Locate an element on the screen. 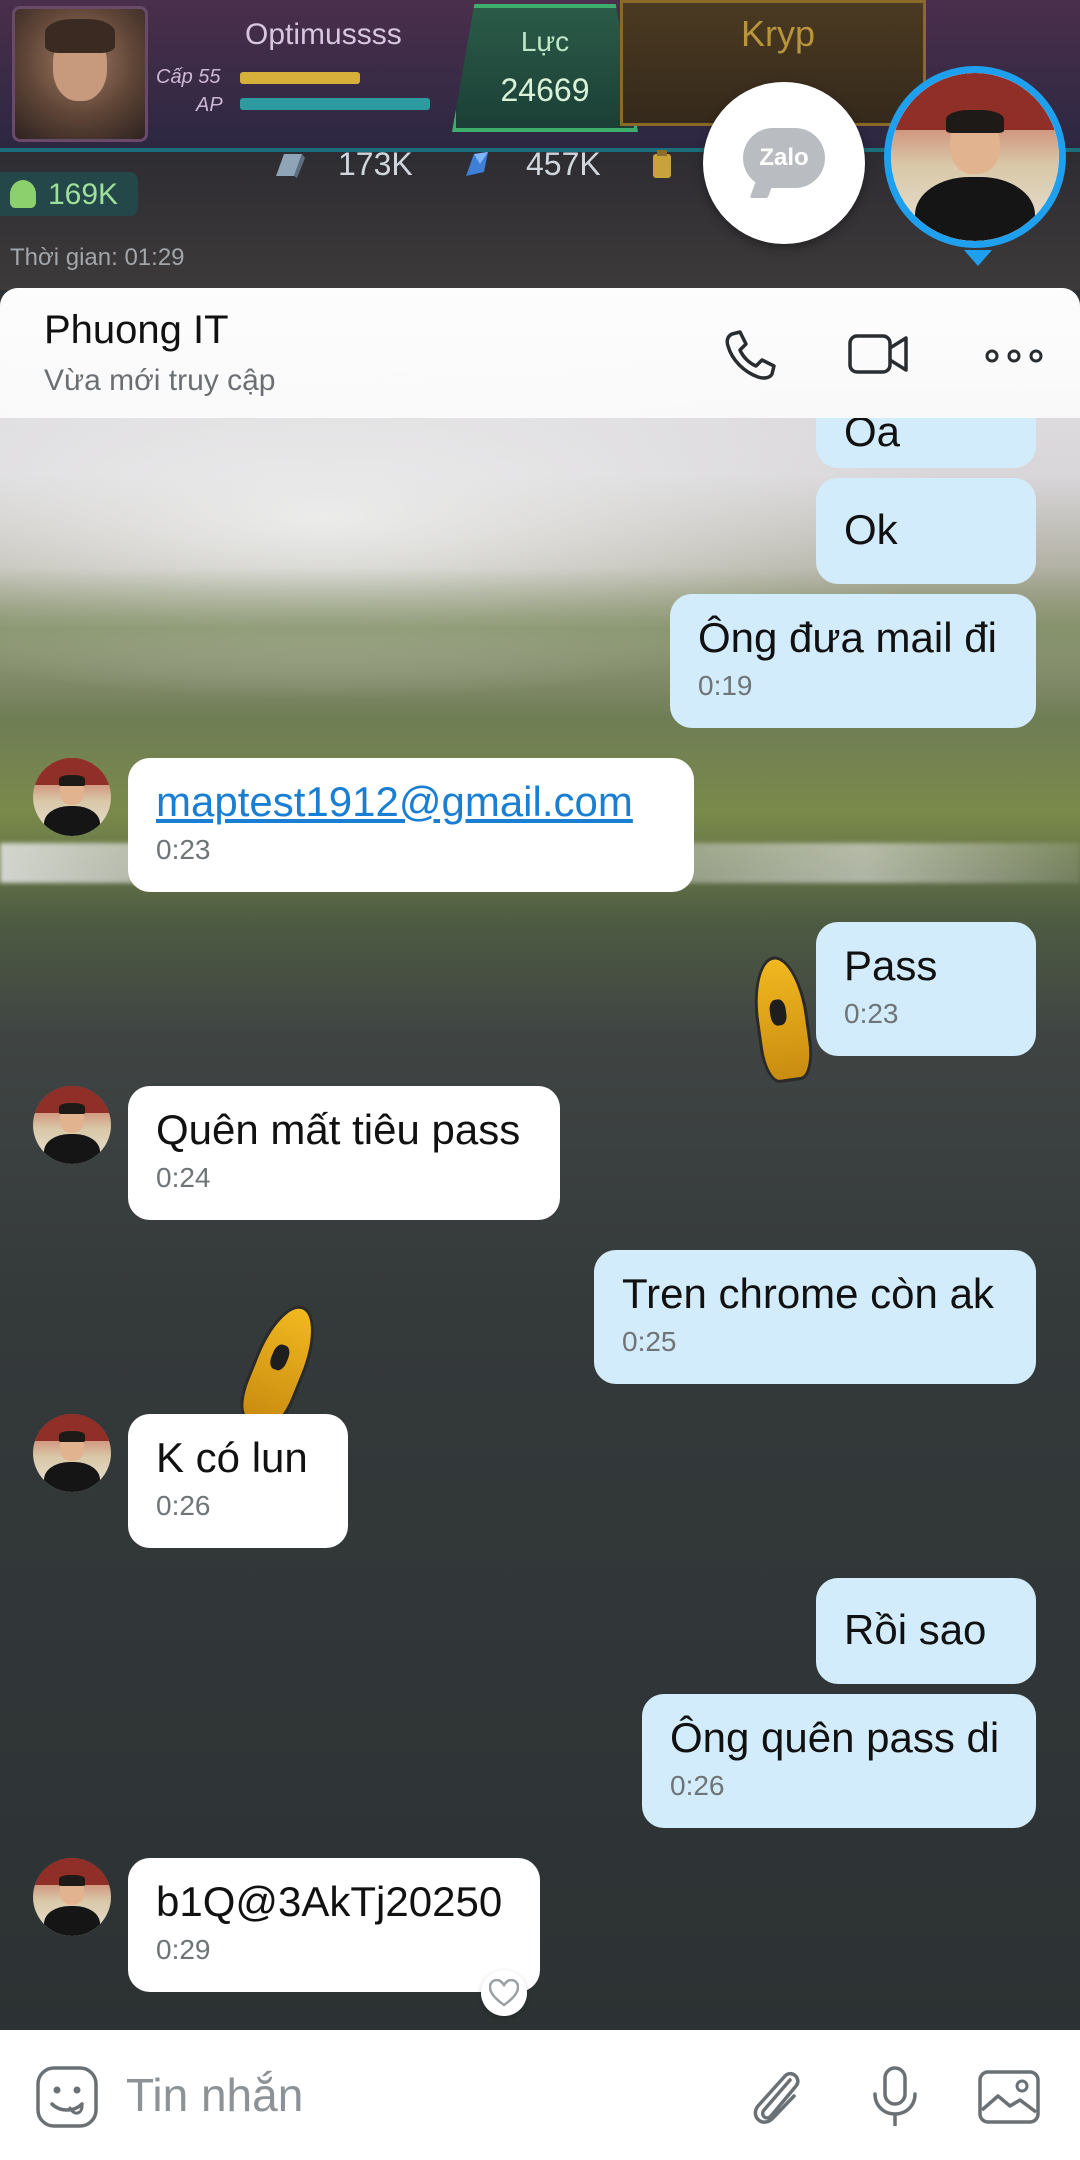 The image size is (1080, 2160). game-followers-badge: 169K is located at coordinates (69, 194).